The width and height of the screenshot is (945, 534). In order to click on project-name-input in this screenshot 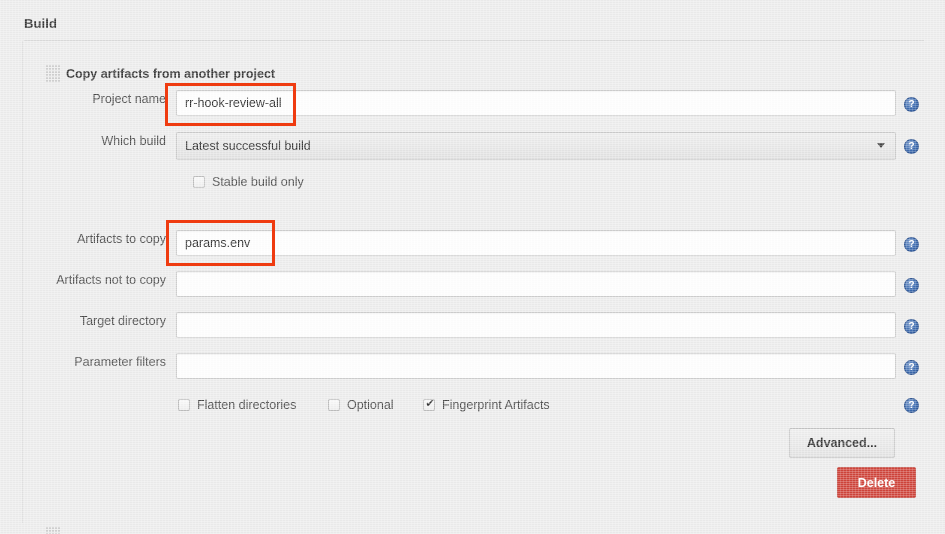, I will do `click(536, 103)`.